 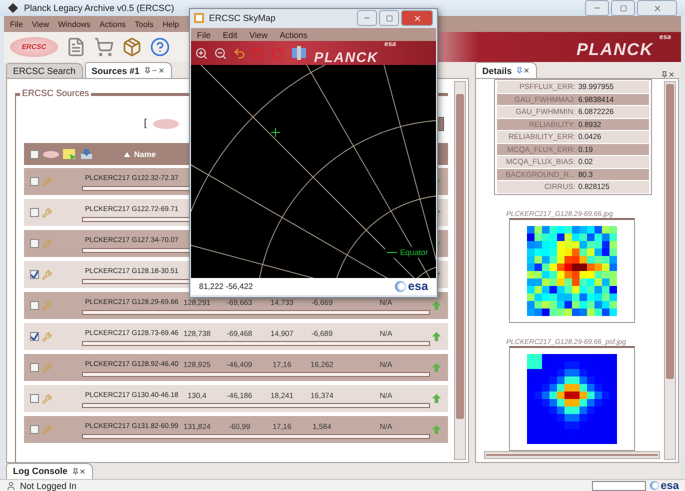 I want to click on cart-icon, so click(x=104, y=47).